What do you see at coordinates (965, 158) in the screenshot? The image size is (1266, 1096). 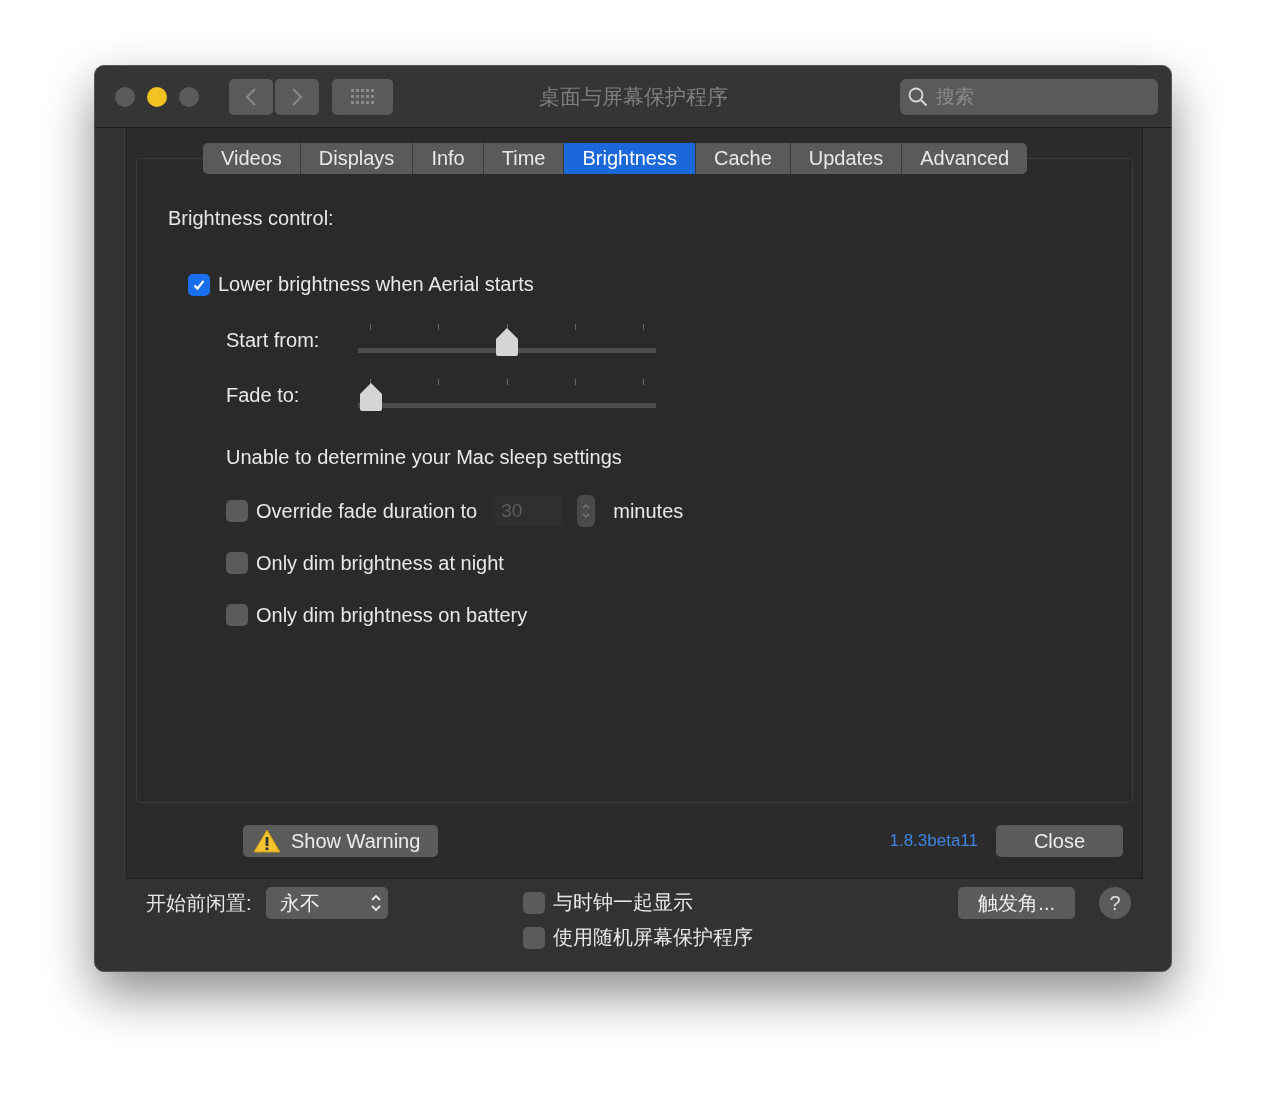 I see `tab: Advanced` at bounding box center [965, 158].